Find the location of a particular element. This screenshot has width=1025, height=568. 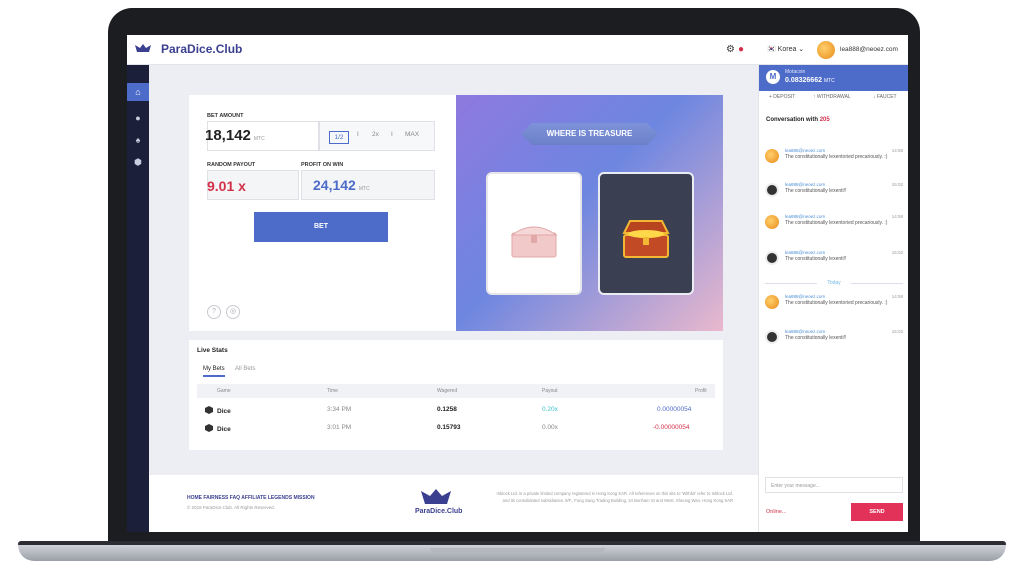

column-header: Wagered is located at coordinates (447, 391).